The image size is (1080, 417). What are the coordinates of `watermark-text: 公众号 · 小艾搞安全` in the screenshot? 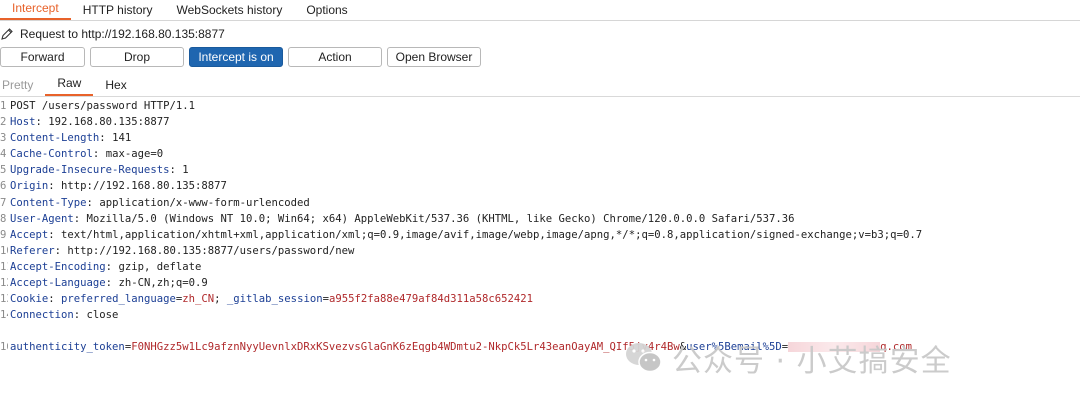 It's located at (812, 361).